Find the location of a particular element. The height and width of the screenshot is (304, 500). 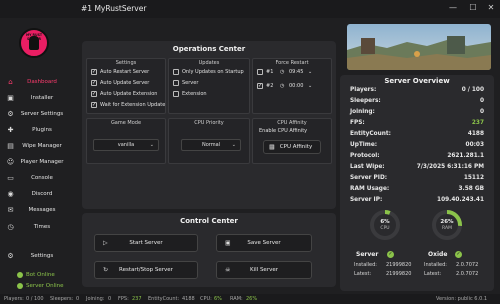

sidebar-item-times: ◷ Times is located at coordinates (34, 227).